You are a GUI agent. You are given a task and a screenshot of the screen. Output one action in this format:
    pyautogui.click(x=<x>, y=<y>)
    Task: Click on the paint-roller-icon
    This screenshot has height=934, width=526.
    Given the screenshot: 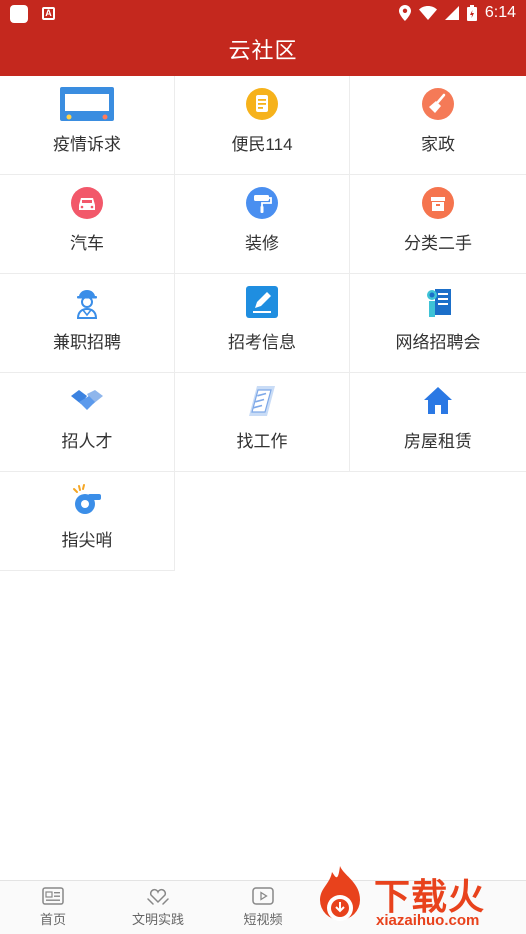 What is the action you would take?
    pyautogui.click(x=262, y=203)
    